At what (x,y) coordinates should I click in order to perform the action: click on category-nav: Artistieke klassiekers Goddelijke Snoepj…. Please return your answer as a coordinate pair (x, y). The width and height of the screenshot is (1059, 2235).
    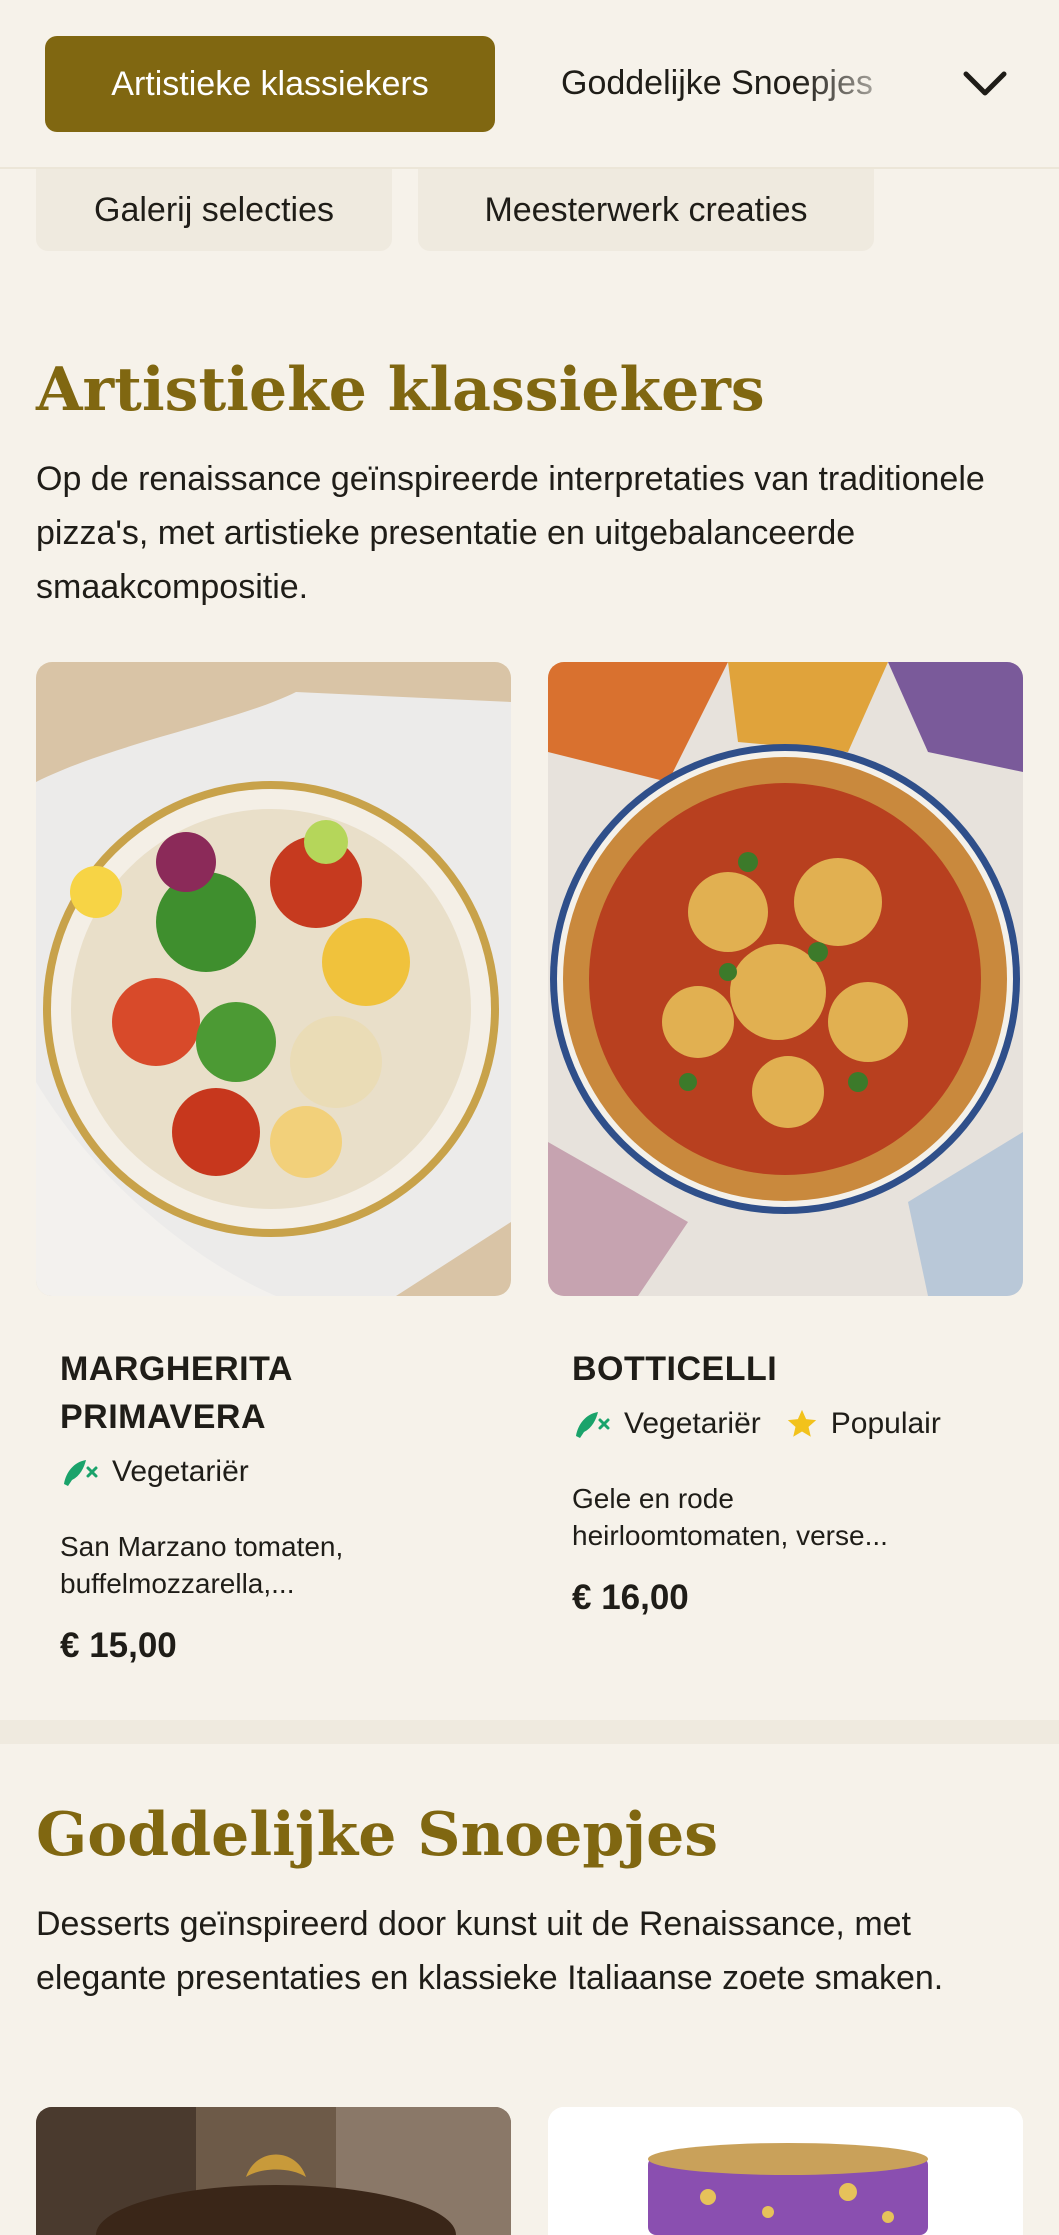
    Looking at the image, I should click on (529, 84).